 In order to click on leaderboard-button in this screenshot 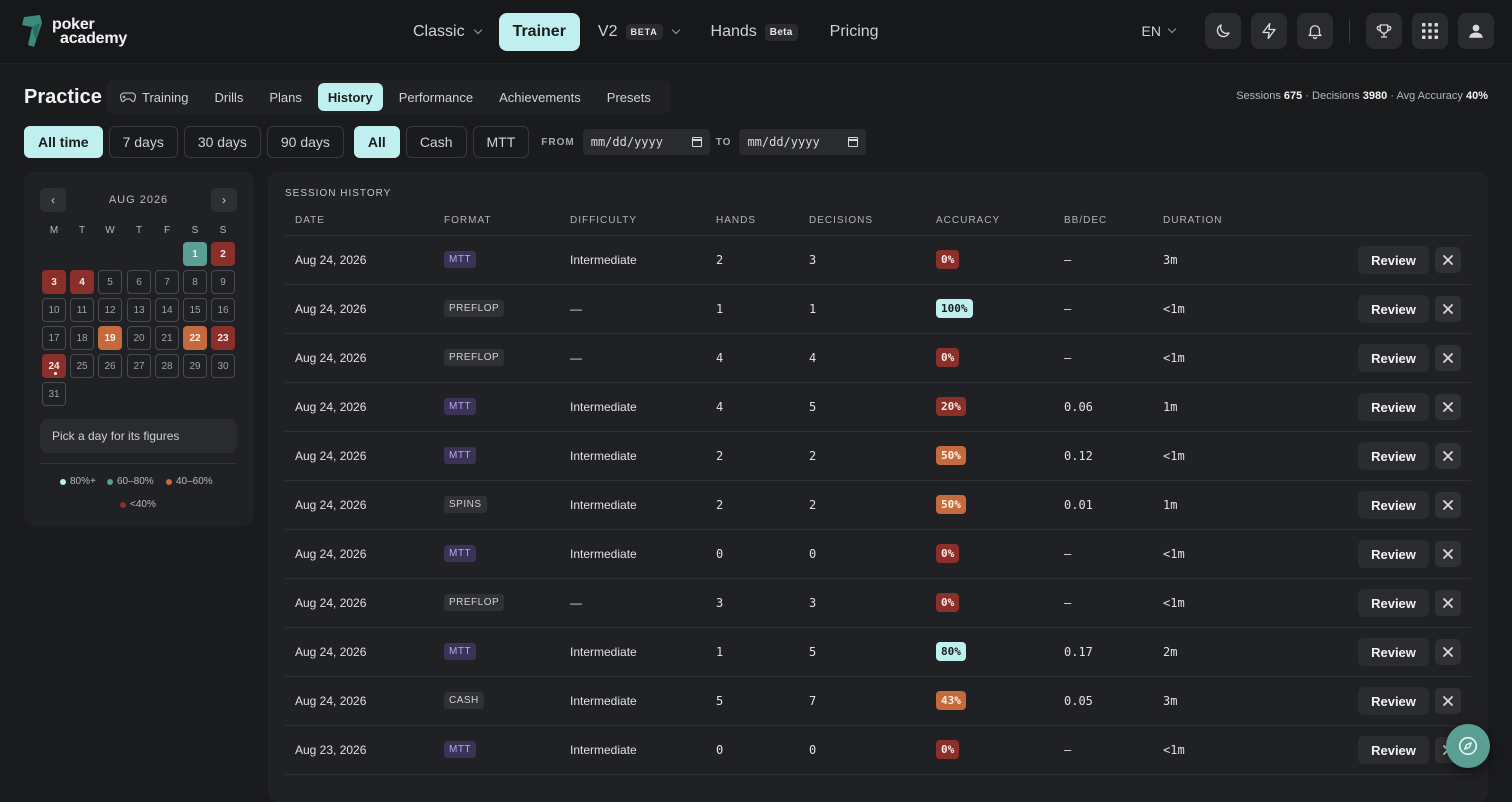, I will do `click(1384, 31)`.